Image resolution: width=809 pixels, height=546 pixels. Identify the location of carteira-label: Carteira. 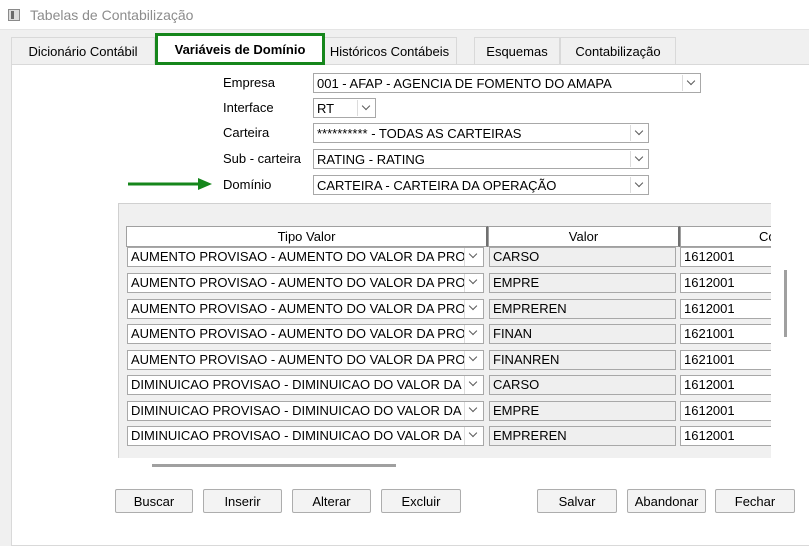
(246, 132).